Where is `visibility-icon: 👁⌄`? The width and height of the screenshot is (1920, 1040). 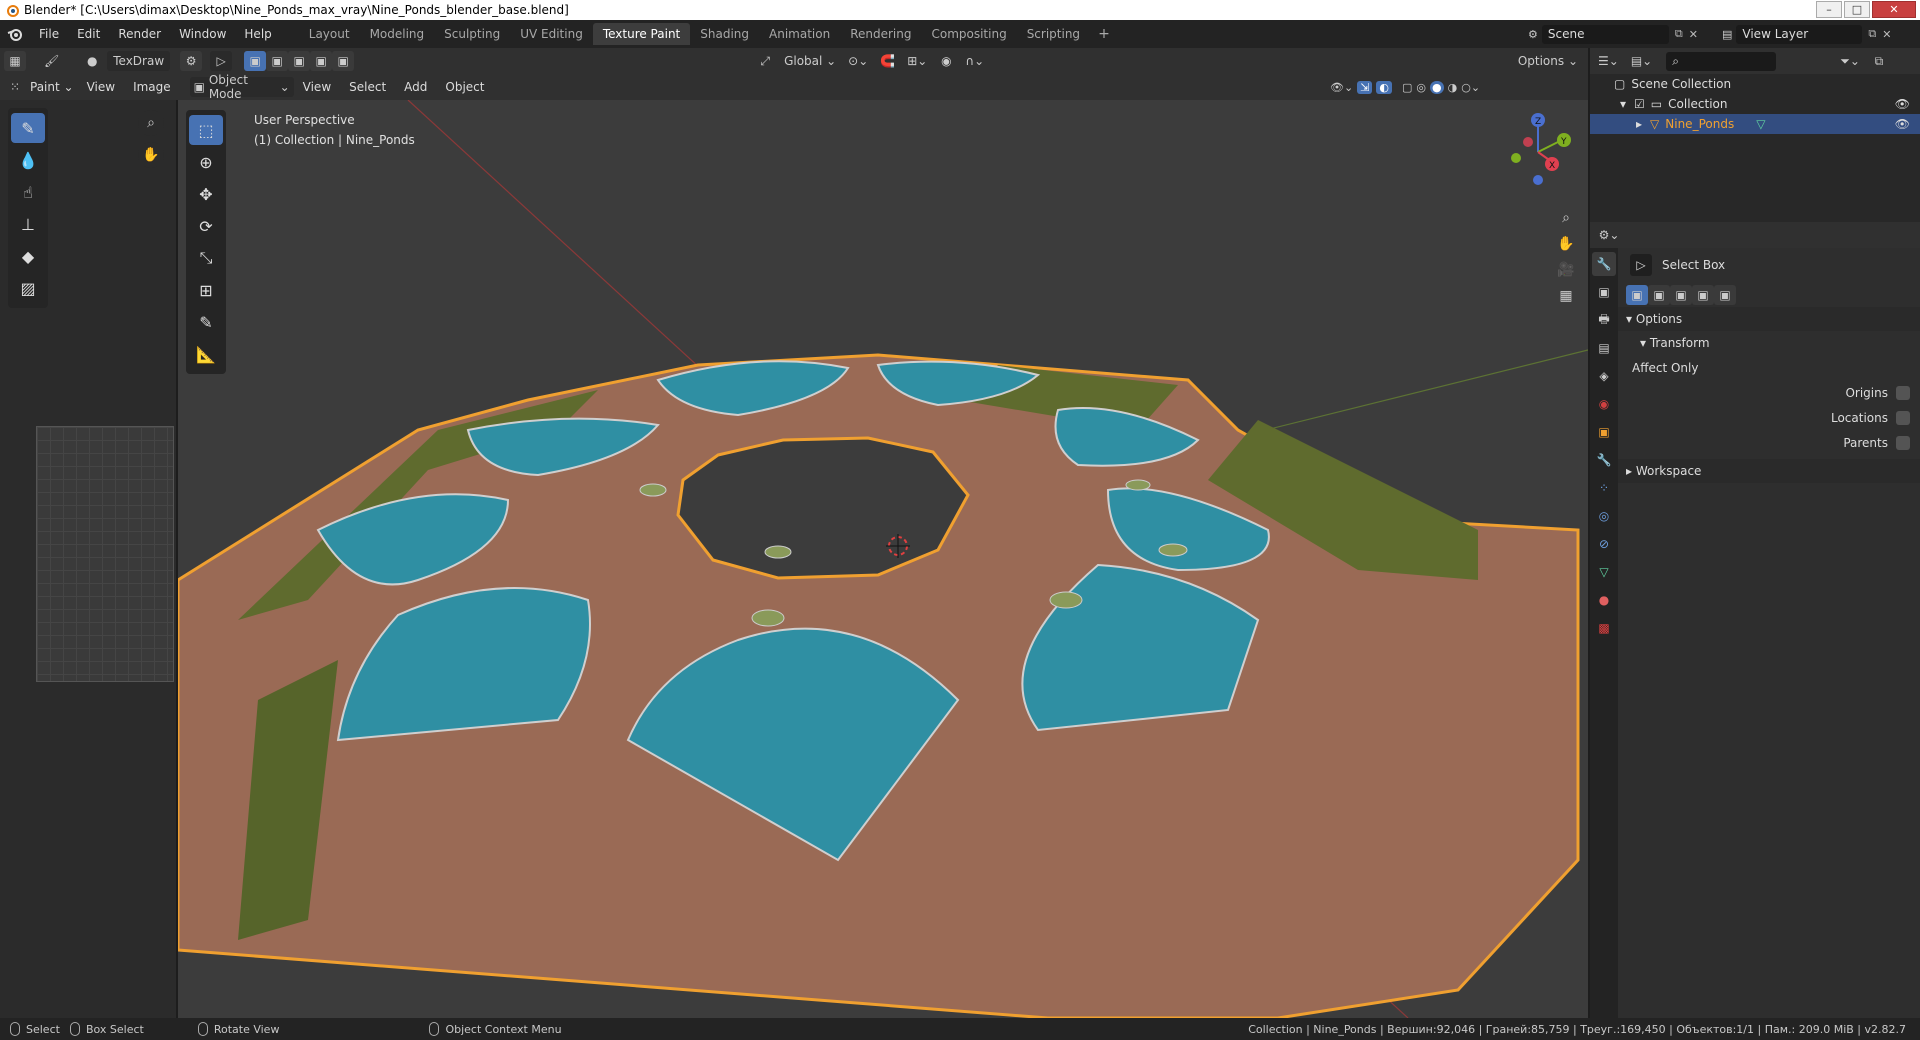
visibility-icon: 👁⌄ is located at coordinates (1341, 87).